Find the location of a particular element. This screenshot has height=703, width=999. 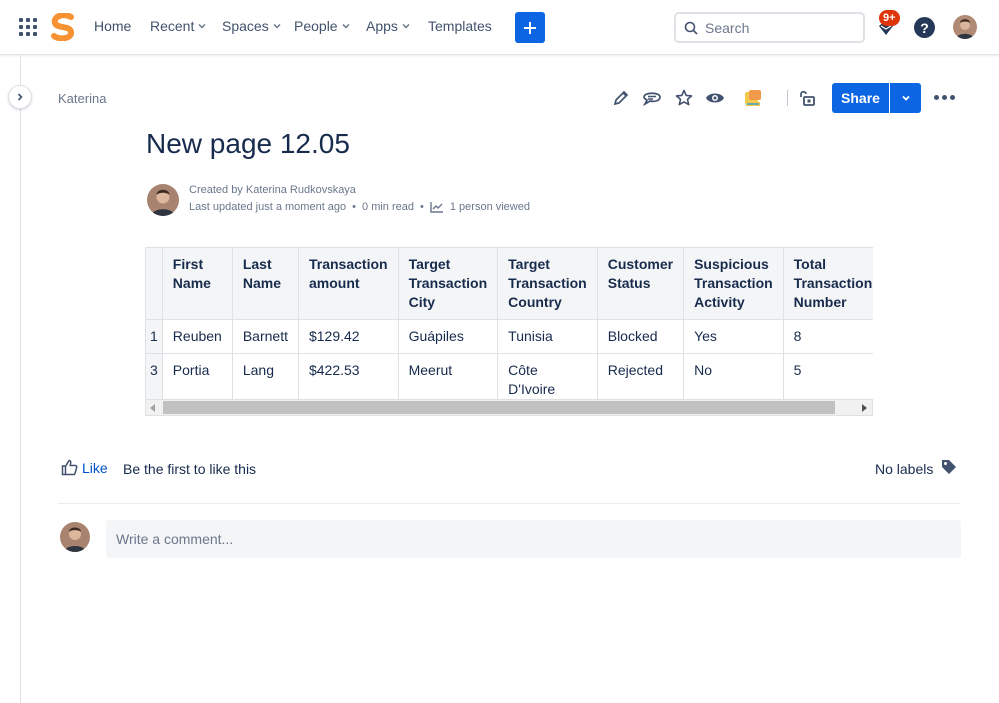

author-avatar is located at coordinates (163, 200).